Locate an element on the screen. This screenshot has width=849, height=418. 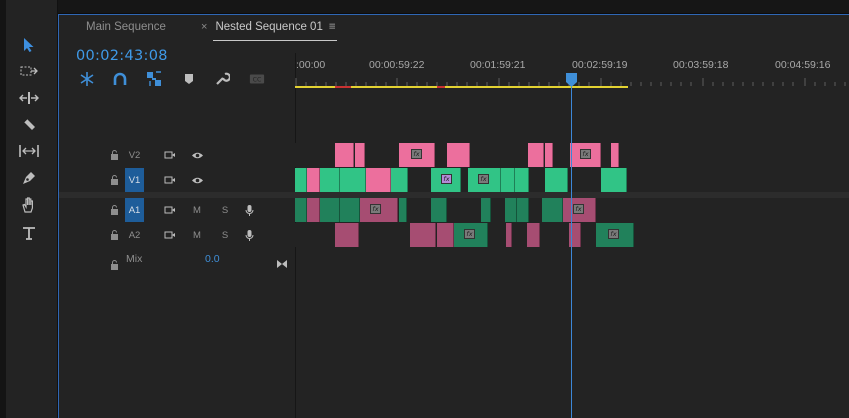
close-icon: × is located at coordinates (204, 27).